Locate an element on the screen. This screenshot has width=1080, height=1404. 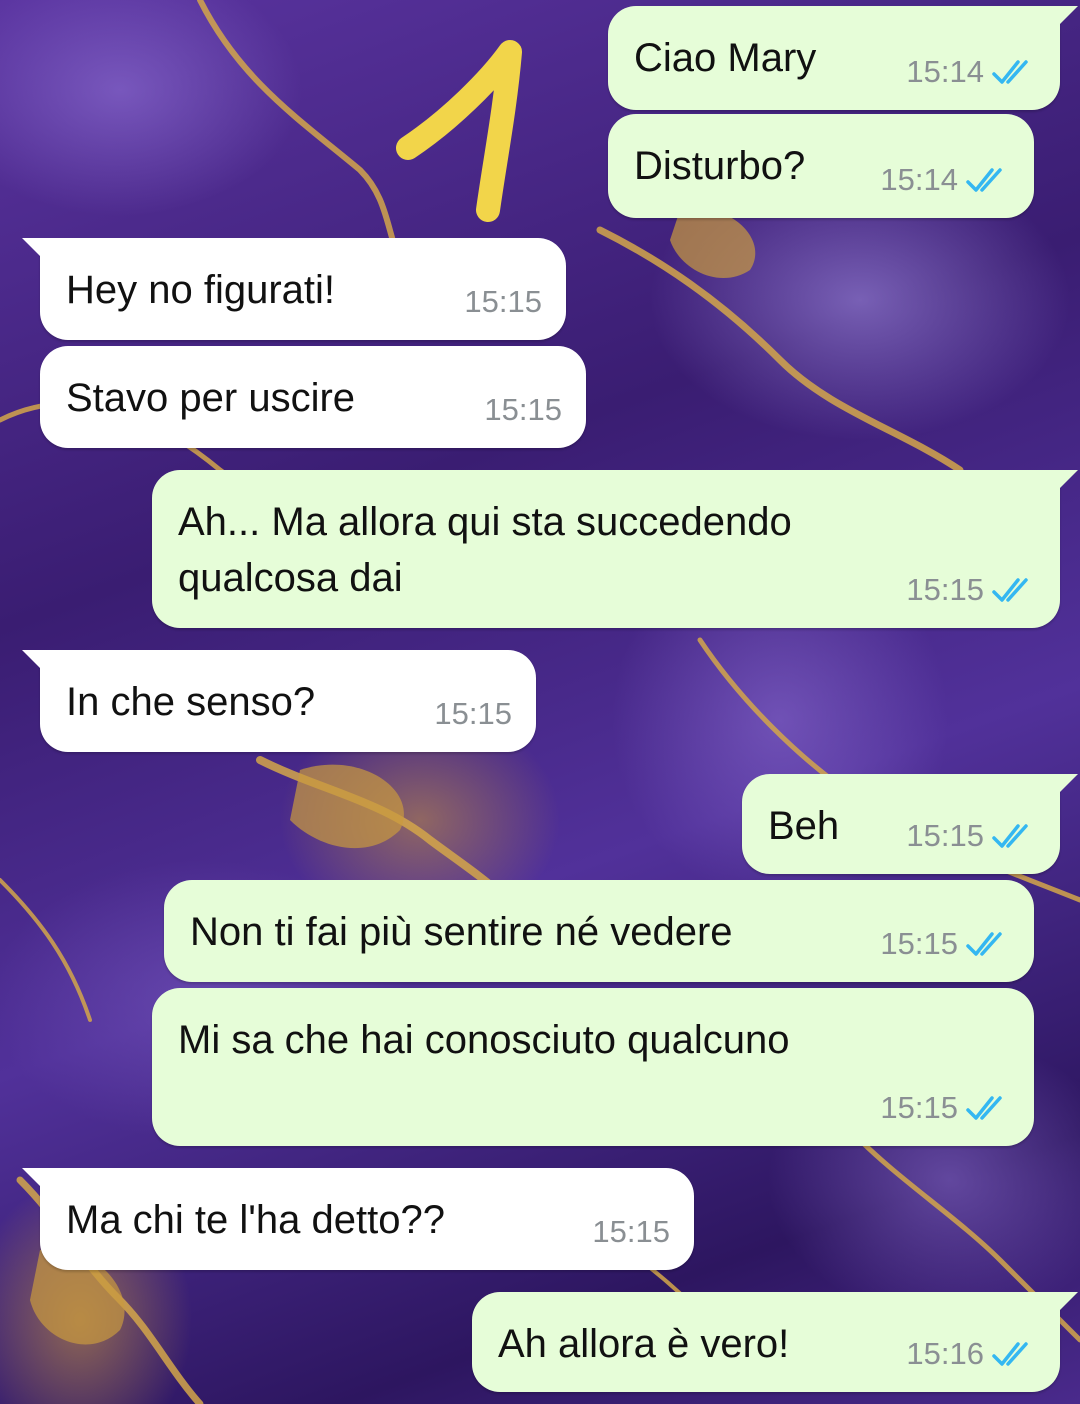
outgoing-message: Ciao Mary 15:14 is located at coordinates (843, 58).